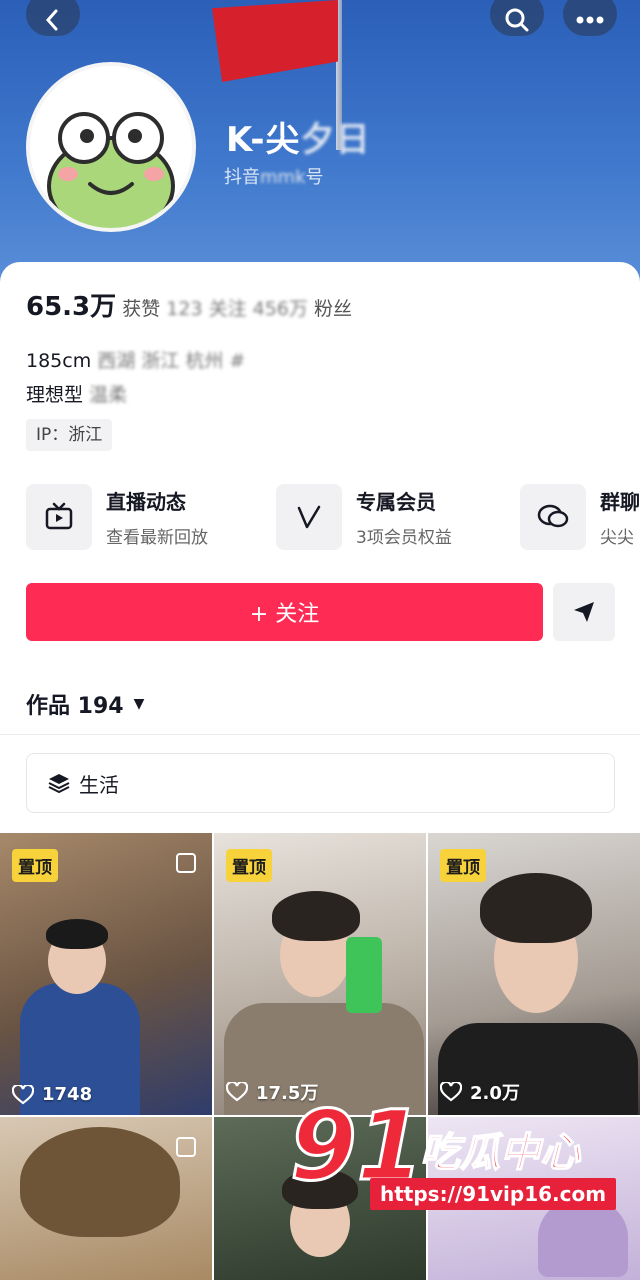  What do you see at coordinates (459, 1154) in the screenshot?
I see `watermark: 91 吃瓜中心 https://91vip16.com` at bounding box center [459, 1154].